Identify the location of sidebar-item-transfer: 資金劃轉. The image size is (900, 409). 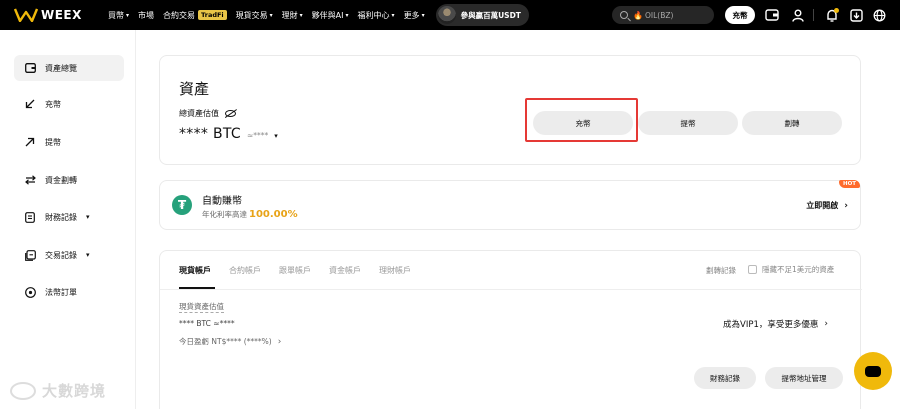
(69, 180).